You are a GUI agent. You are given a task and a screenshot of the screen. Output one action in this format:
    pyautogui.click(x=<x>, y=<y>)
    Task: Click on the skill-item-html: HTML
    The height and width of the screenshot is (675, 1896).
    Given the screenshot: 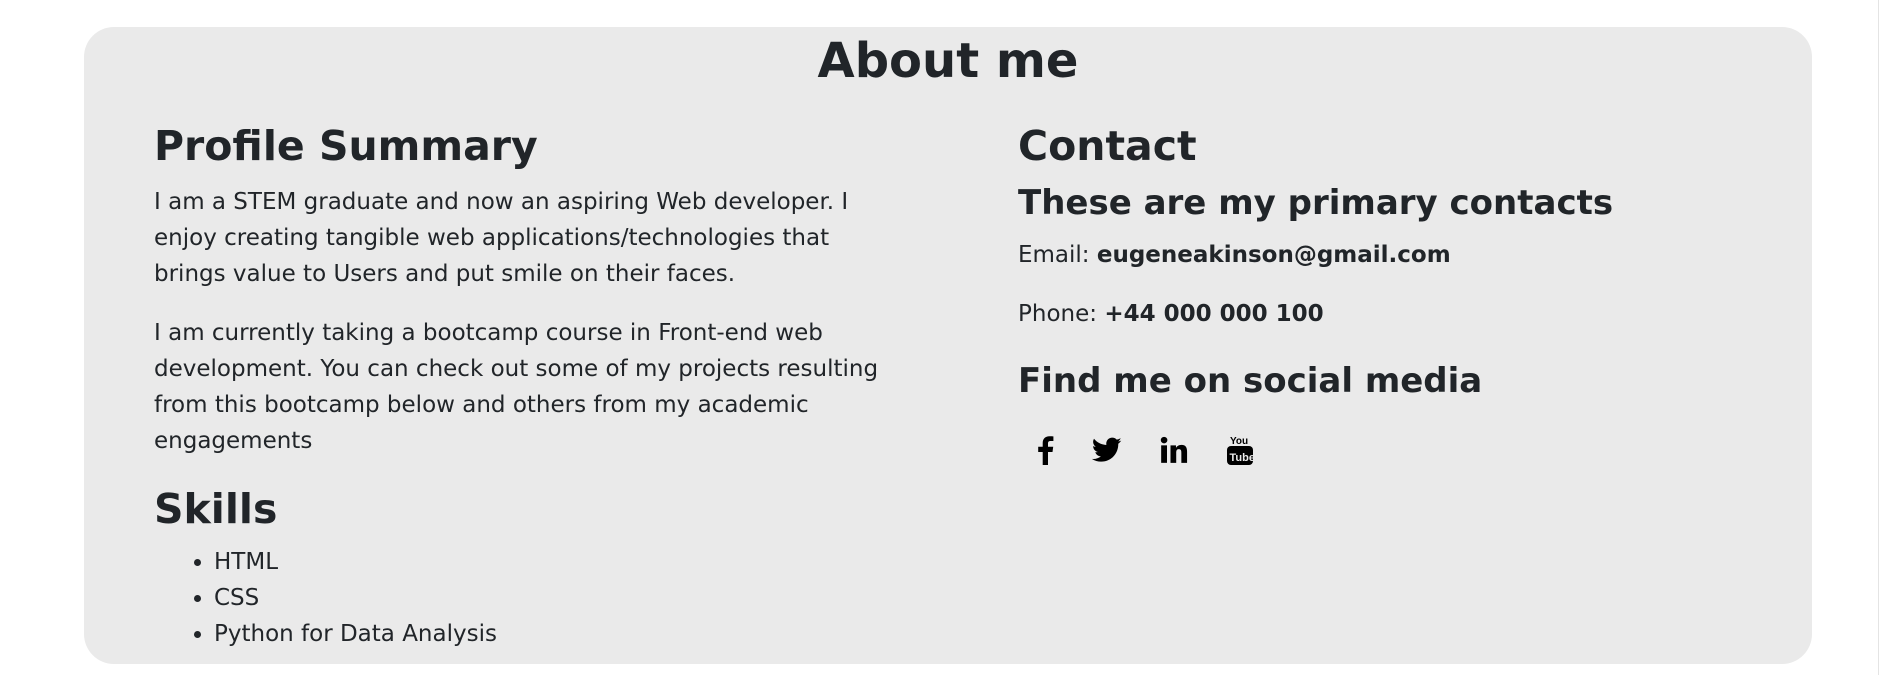 What is the action you would take?
    pyautogui.click(x=559, y=562)
    